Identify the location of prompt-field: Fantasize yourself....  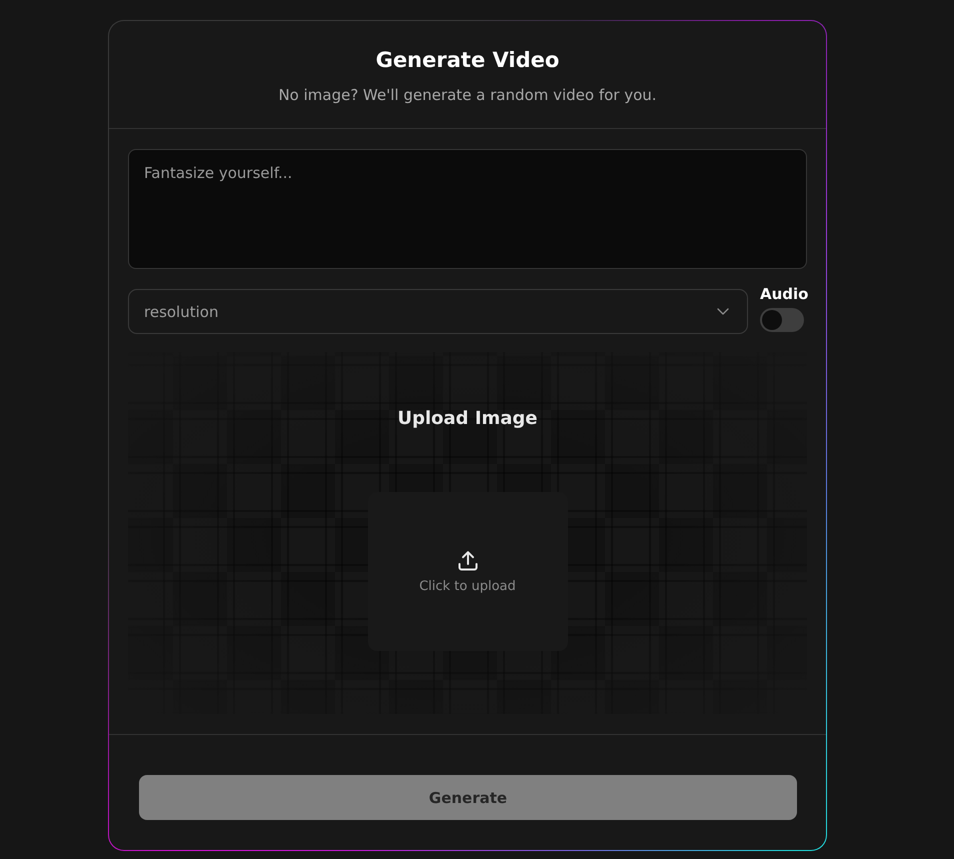
(467, 209).